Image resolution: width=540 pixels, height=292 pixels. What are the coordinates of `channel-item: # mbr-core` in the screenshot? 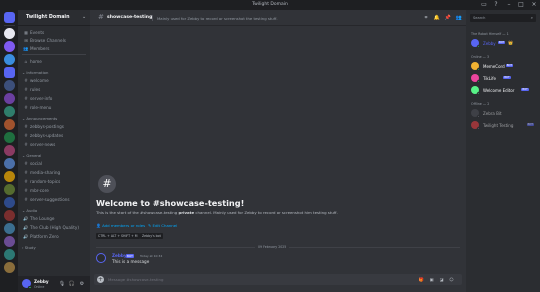 It's located at (54, 190).